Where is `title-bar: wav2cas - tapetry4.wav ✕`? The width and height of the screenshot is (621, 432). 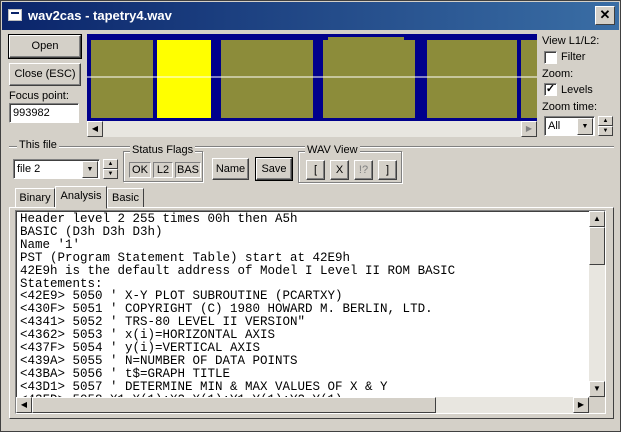
title-bar: wav2cas - tapetry4.wav ✕ is located at coordinates (310, 16).